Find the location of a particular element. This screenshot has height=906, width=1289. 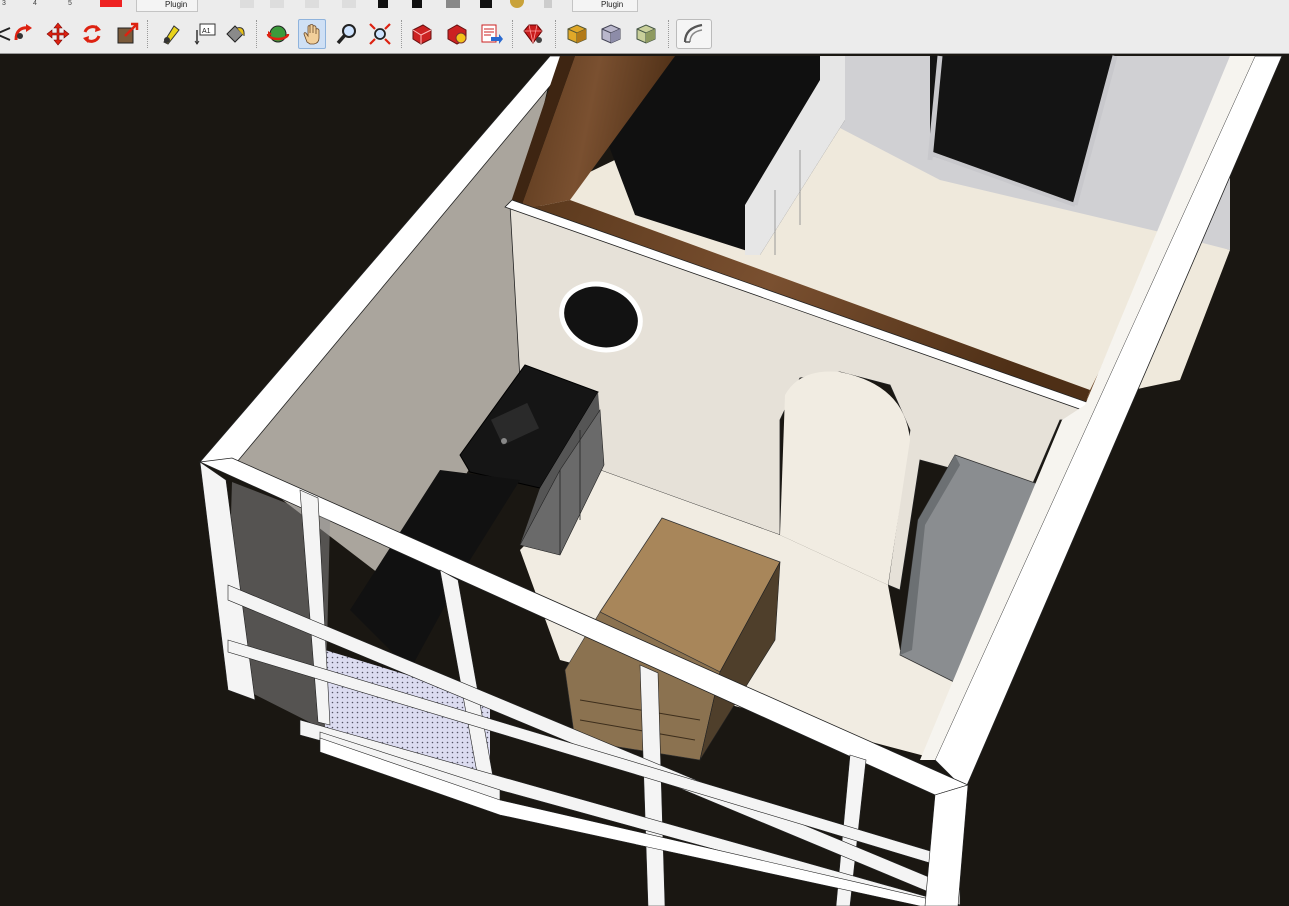

text-icon: A1 is located at coordinates (205, 34).